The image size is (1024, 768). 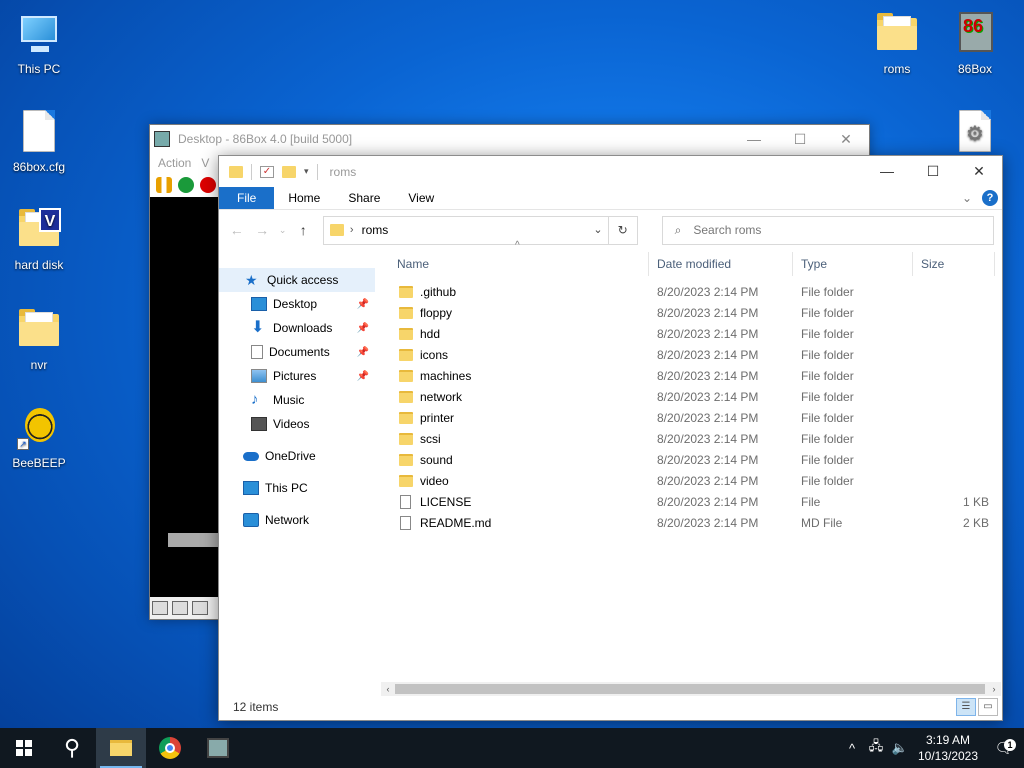 What do you see at coordinates (303, 230) in the screenshot?
I see `up-button: ↑` at bounding box center [303, 230].